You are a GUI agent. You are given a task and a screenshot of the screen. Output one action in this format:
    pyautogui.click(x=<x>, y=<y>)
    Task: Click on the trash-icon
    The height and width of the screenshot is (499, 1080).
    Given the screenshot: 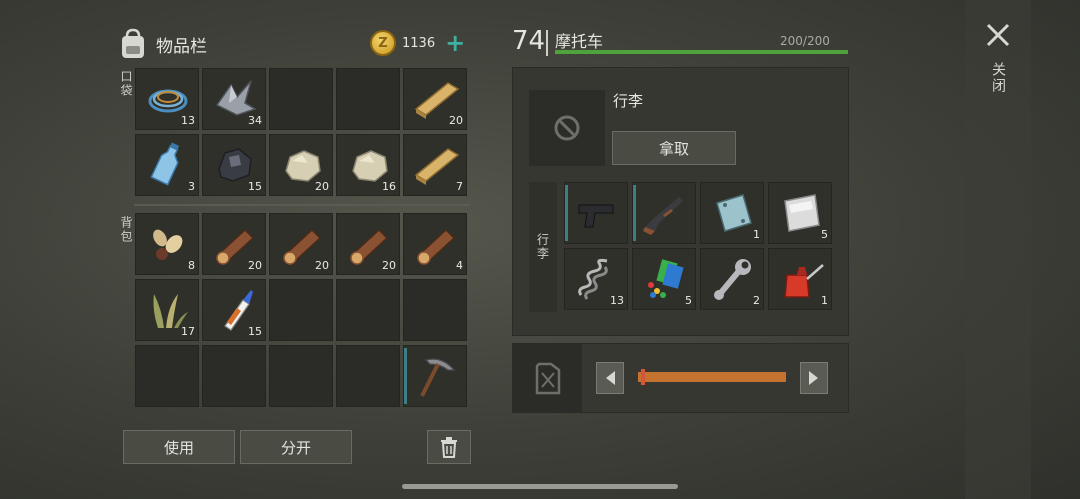 What is the action you would take?
    pyautogui.click(x=449, y=447)
    